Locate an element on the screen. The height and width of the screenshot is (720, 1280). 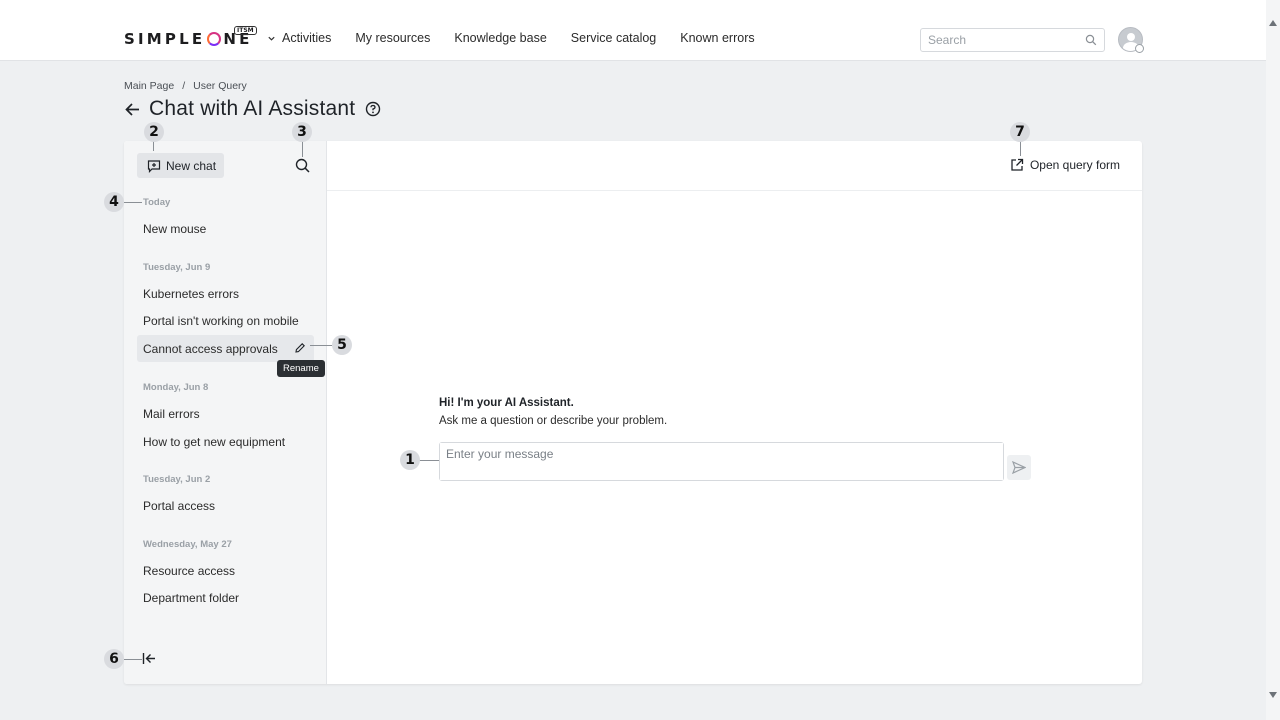
chat-item-label: Portal isn't working on mobile is located at coordinates (221, 320).